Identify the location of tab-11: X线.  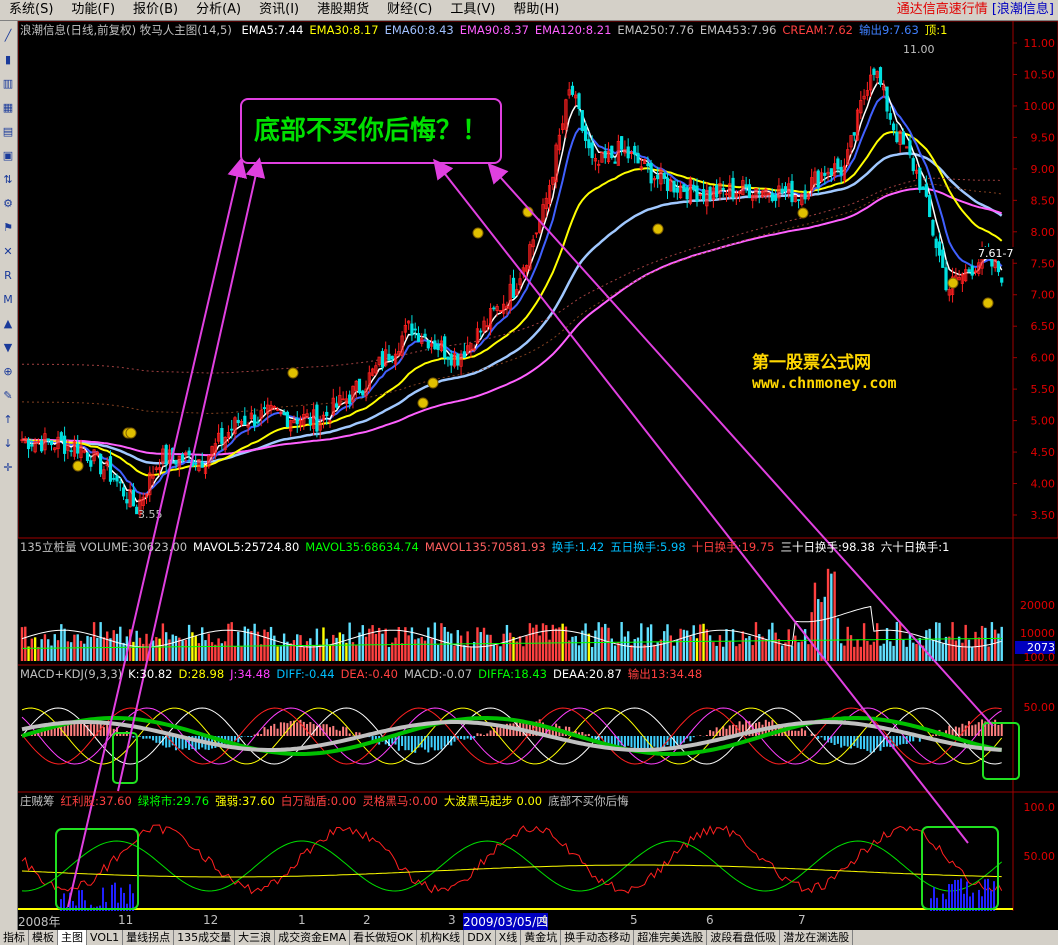
(509, 937).